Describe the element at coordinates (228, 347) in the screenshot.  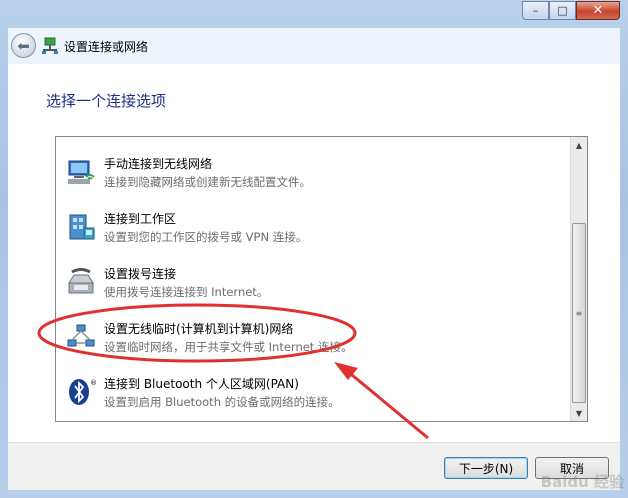
I see `option-description: 设置临时网络，用于共享文件或 Internet 连接。` at that location.